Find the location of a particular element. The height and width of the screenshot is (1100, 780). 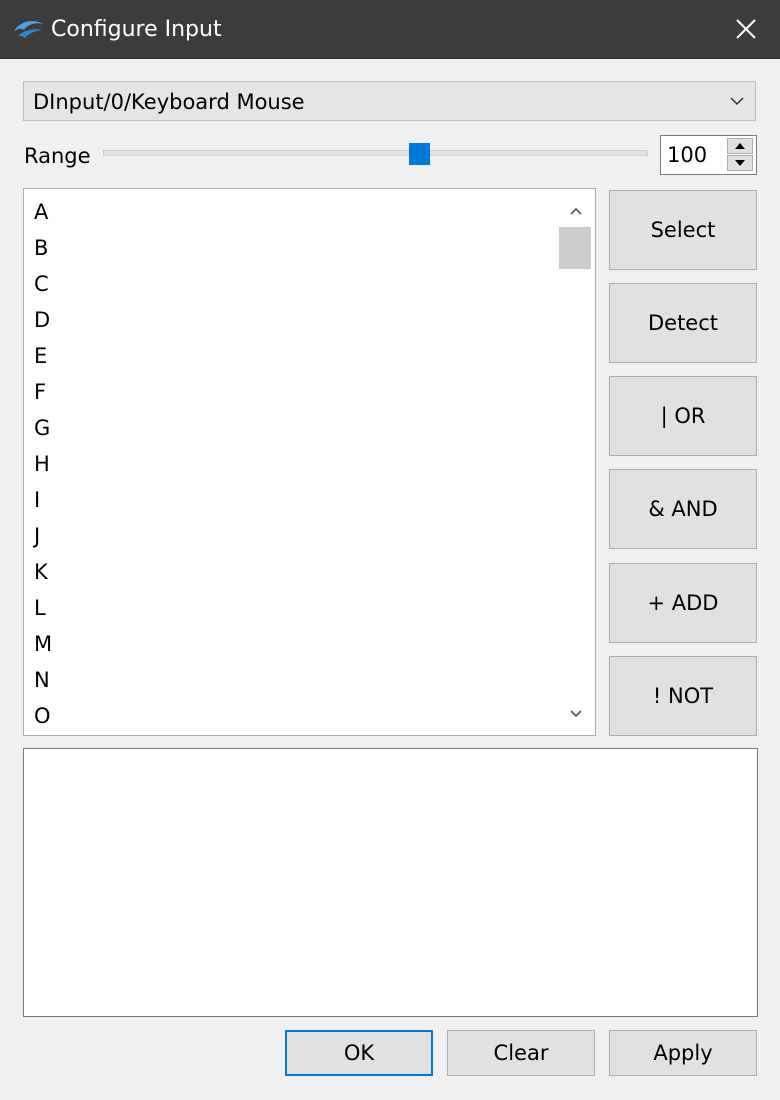

list-item: M is located at coordinates (43, 644).